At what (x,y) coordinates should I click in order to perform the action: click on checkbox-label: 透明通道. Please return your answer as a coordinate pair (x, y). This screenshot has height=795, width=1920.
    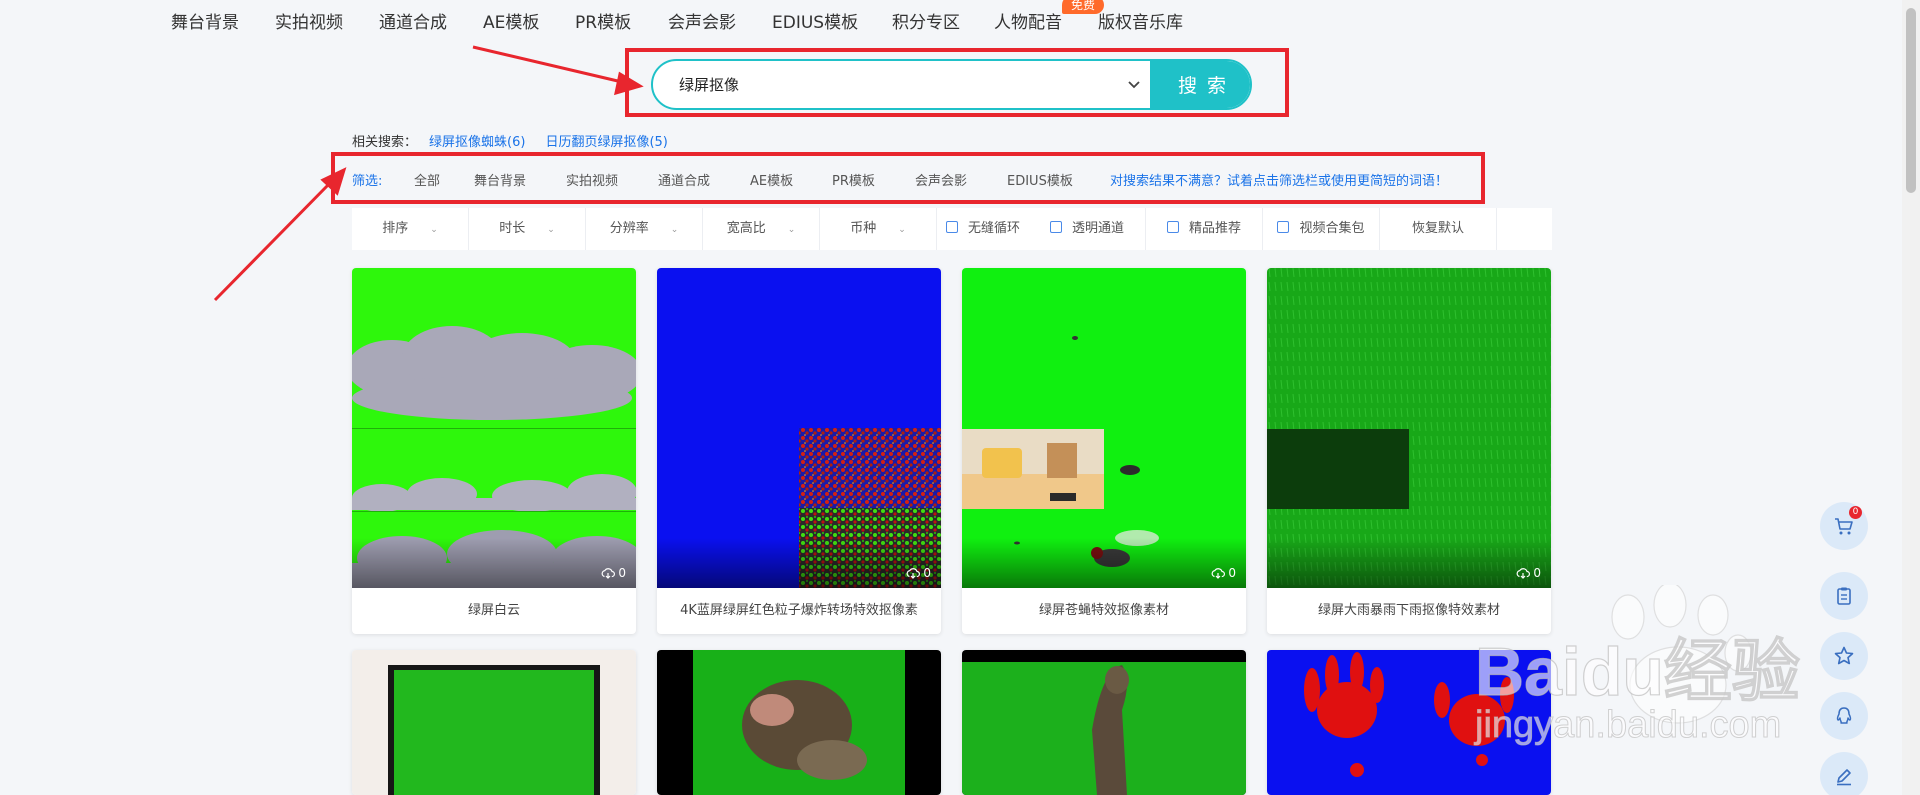
    Looking at the image, I should click on (1097, 228).